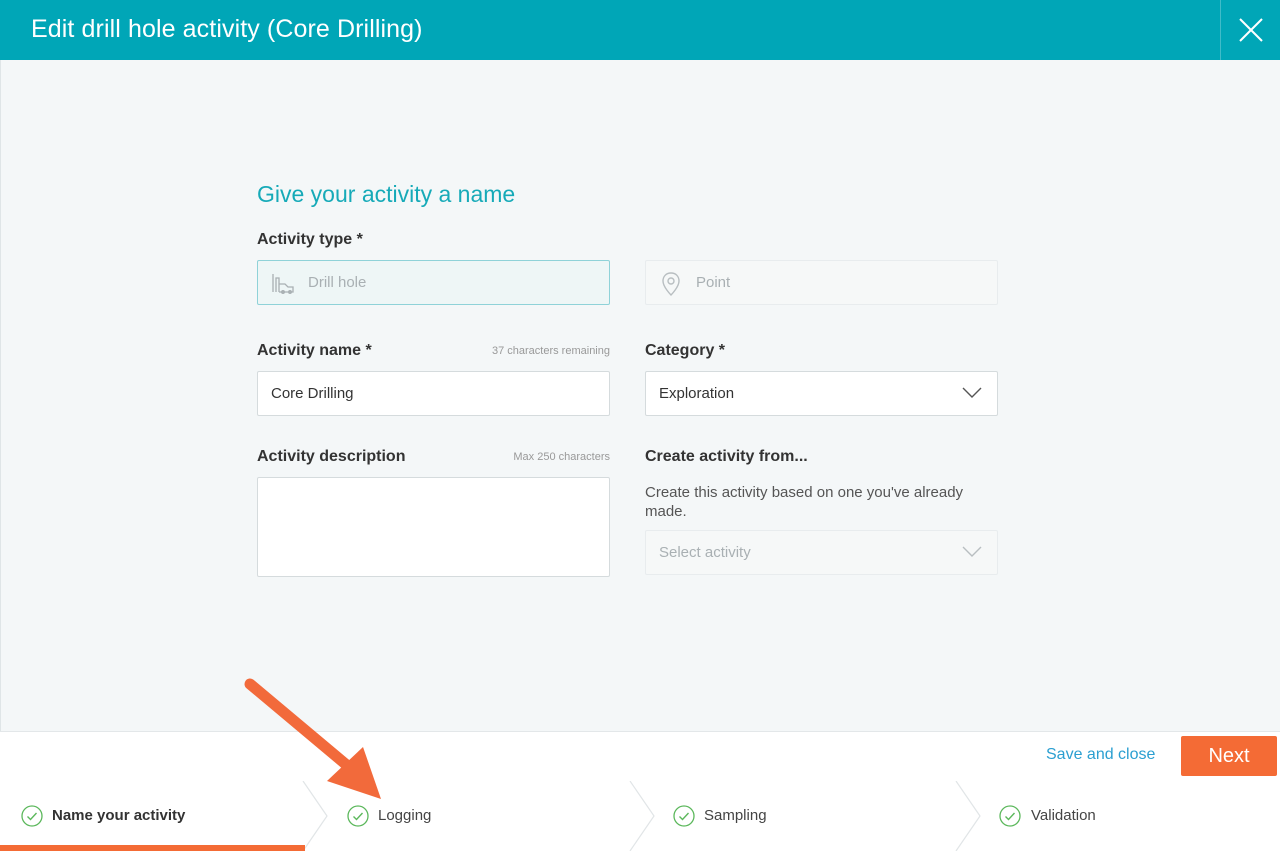 The width and height of the screenshot is (1280, 851). Describe the element at coordinates (1063, 815) in the screenshot. I see `step-label: Validation` at that location.